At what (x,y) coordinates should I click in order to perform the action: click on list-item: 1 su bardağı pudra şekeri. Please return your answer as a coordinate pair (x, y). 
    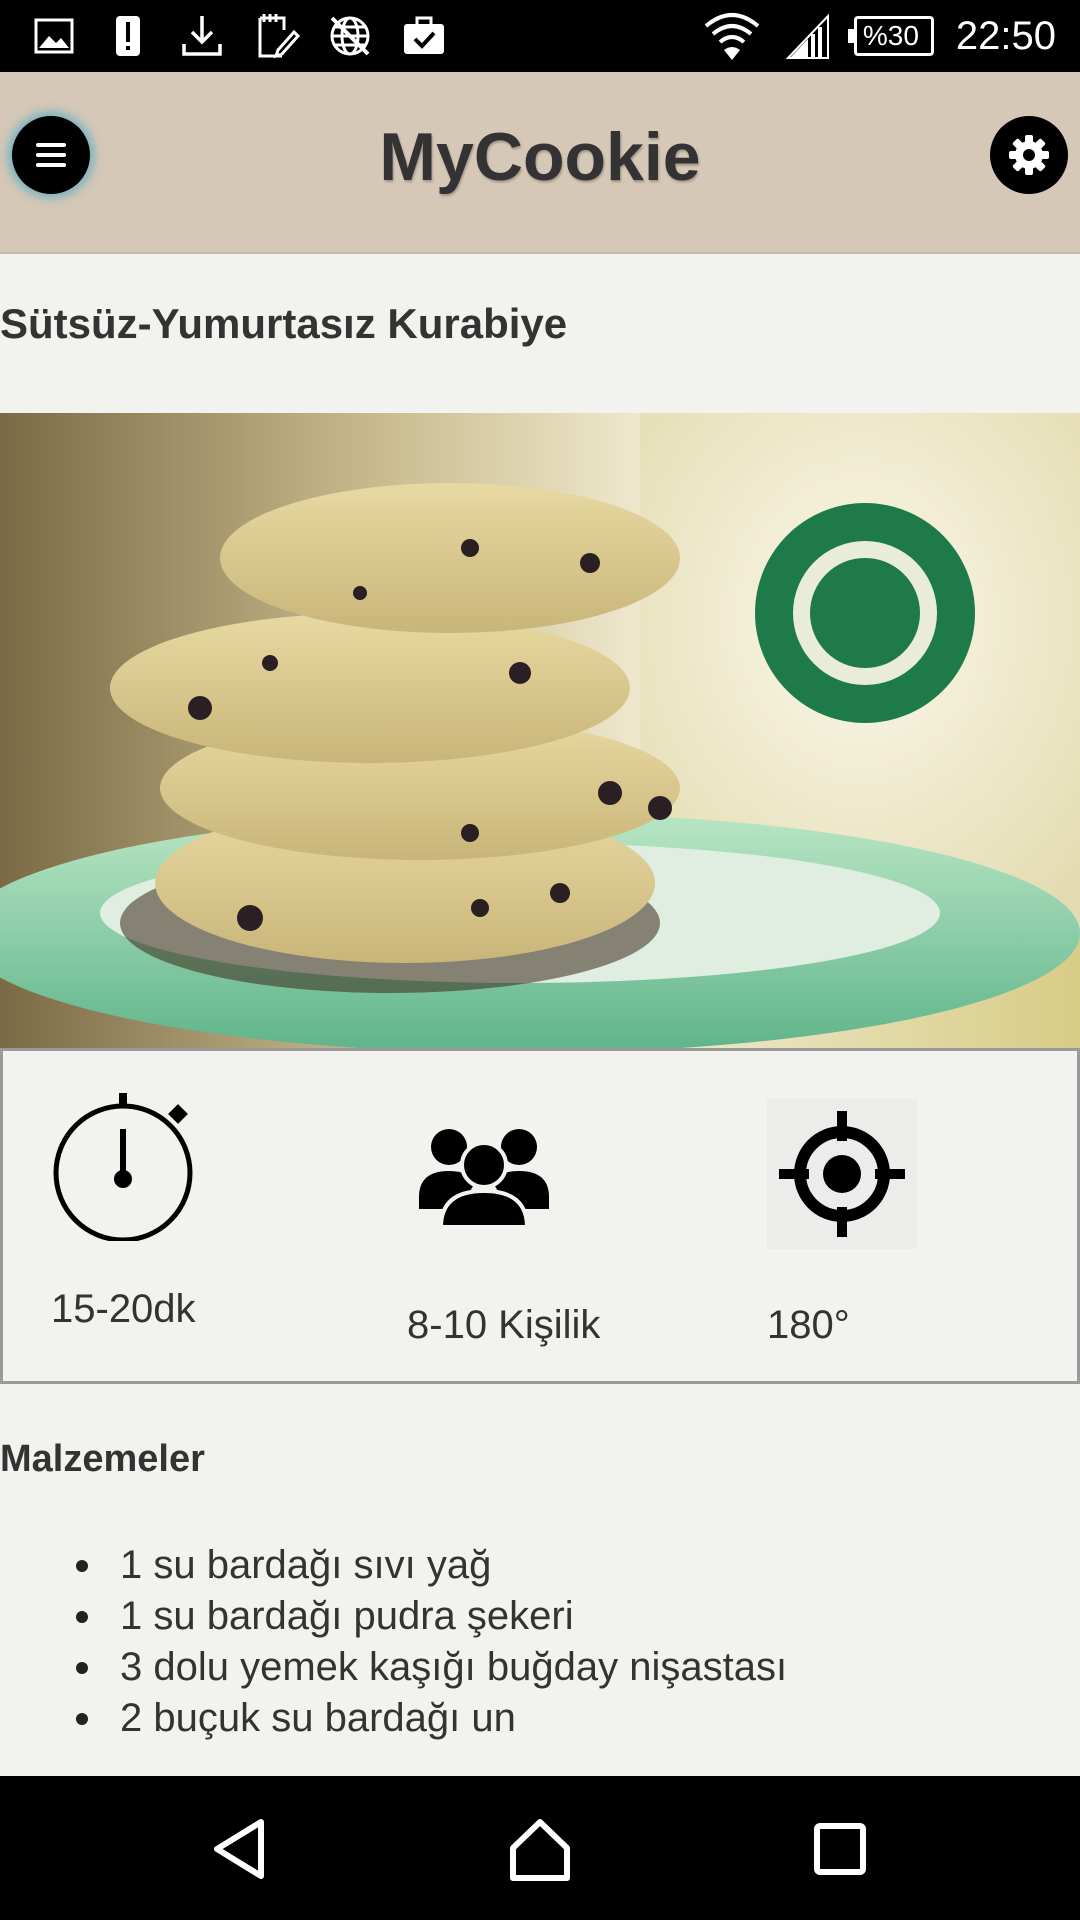
    Looking at the image, I should click on (428, 1616).